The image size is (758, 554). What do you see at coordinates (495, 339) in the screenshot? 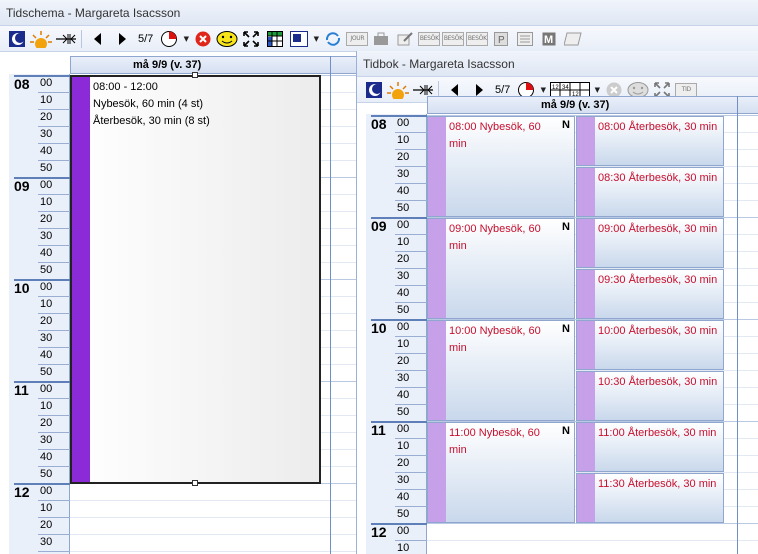
I see `appointment-label: 10:00 Nybesök, 60 min` at bounding box center [495, 339].